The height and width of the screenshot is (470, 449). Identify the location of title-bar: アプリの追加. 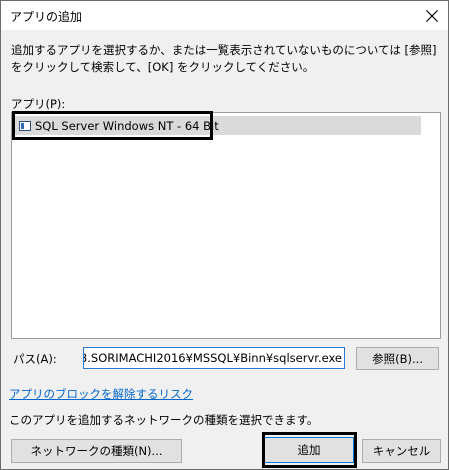
(224, 15).